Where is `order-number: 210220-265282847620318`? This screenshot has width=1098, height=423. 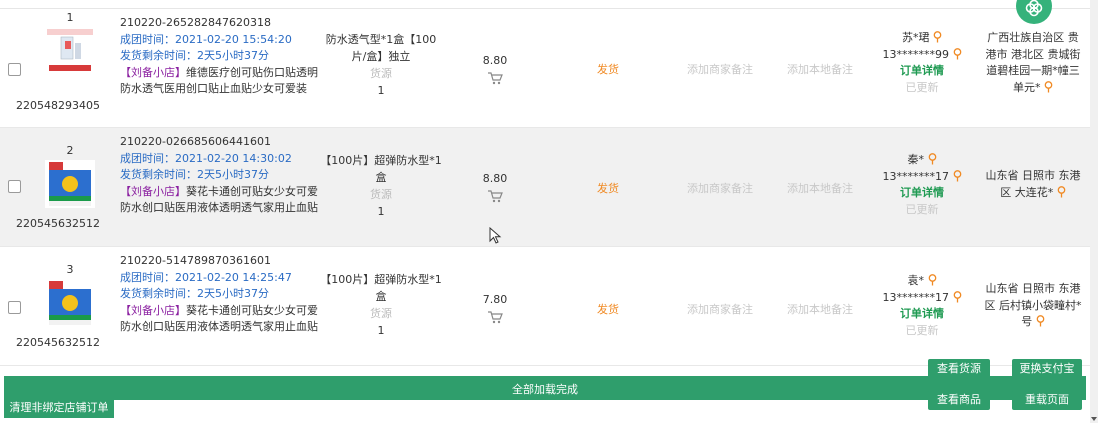 order-number: 210220-265282847620318 is located at coordinates (195, 22).